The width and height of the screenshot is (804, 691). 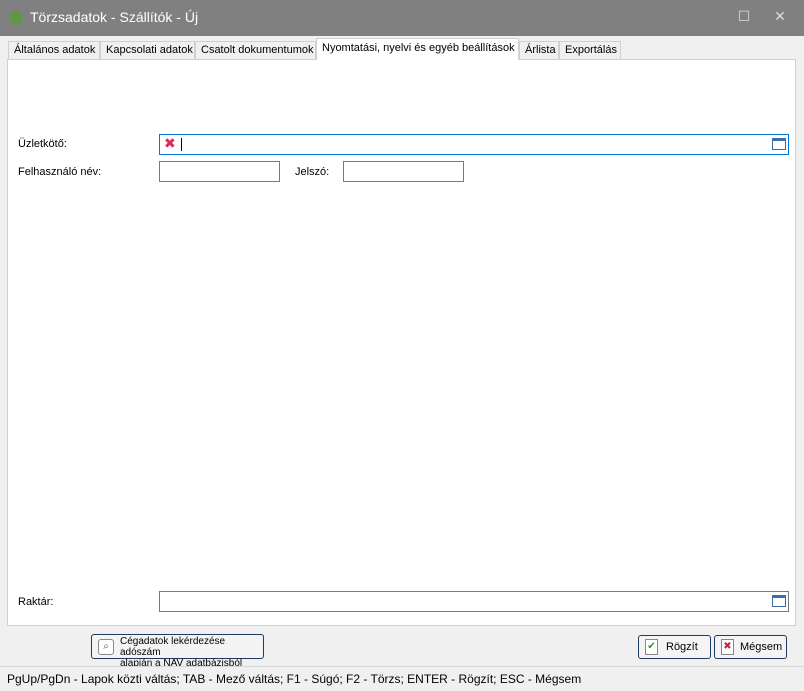 I want to click on title-bar: Törzsadatok - Szállítók - Új ☐ ✕, so click(x=402, y=18).